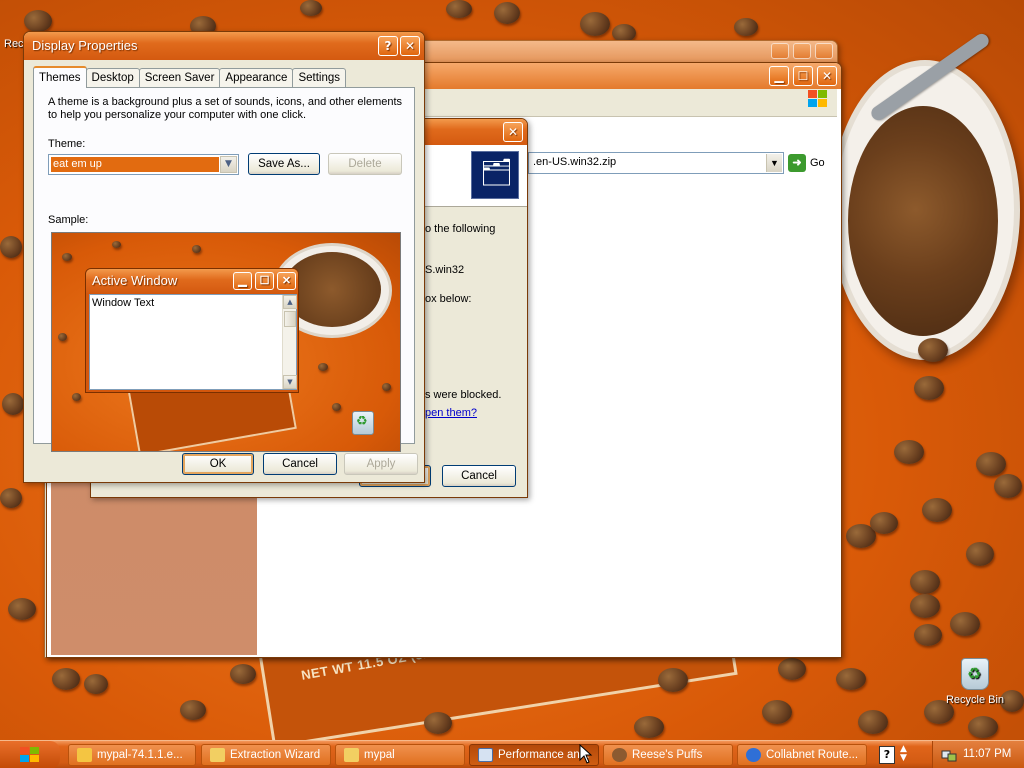 The height and width of the screenshot is (768, 1024). Describe the element at coordinates (85, 45) in the screenshot. I see `dialog-title: Display Properties` at that location.